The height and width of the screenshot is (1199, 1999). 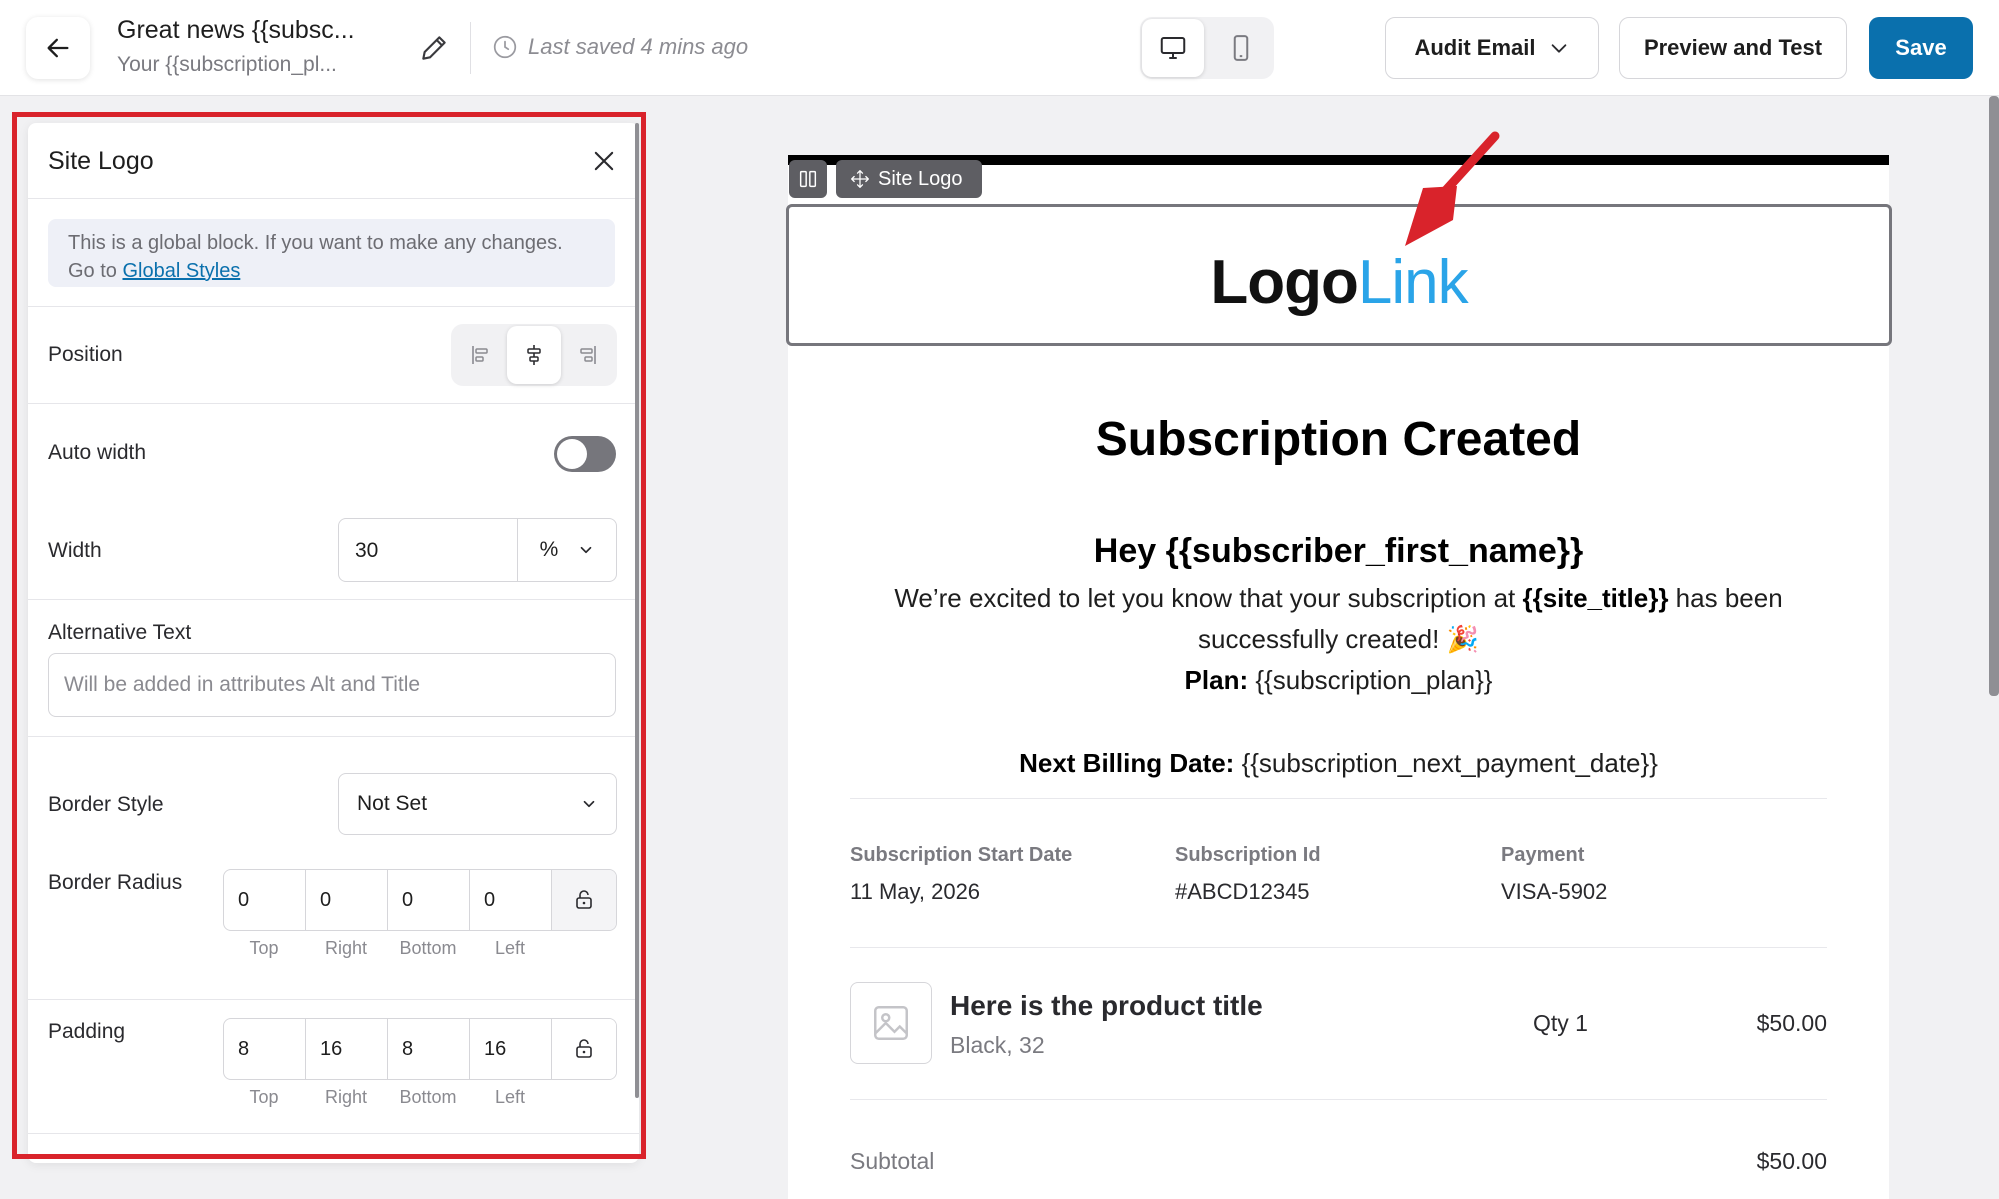 What do you see at coordinates (1725, 598) in the screenshot?
I see `body-text: has been` at bounding box center [1725, 598].